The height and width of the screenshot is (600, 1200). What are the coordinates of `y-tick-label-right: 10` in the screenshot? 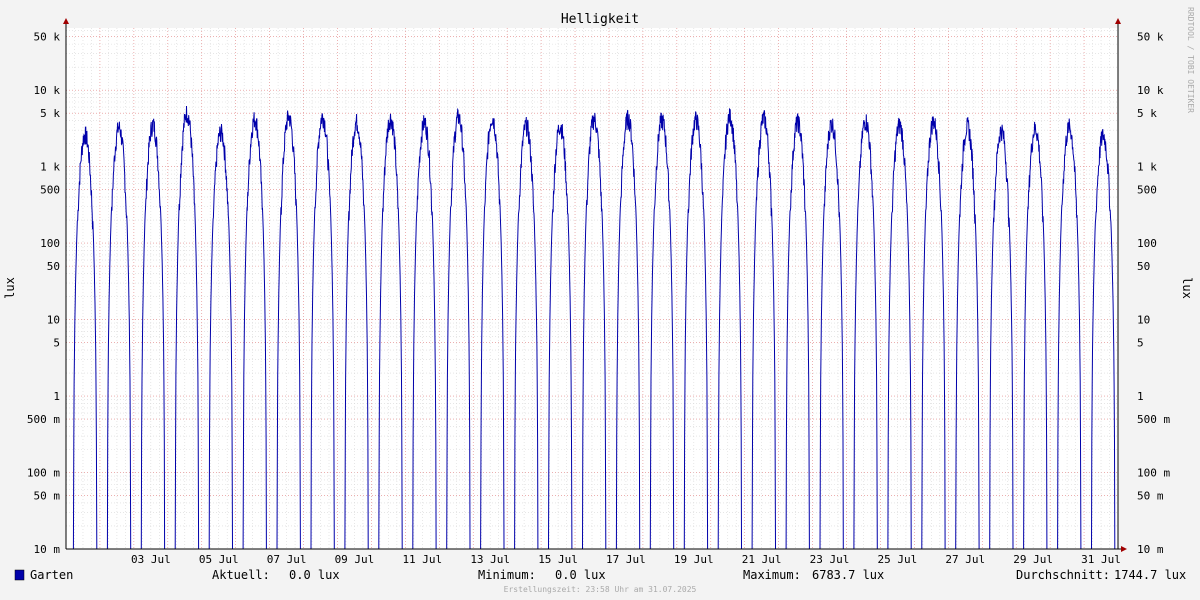 It's located at (1143, 320).